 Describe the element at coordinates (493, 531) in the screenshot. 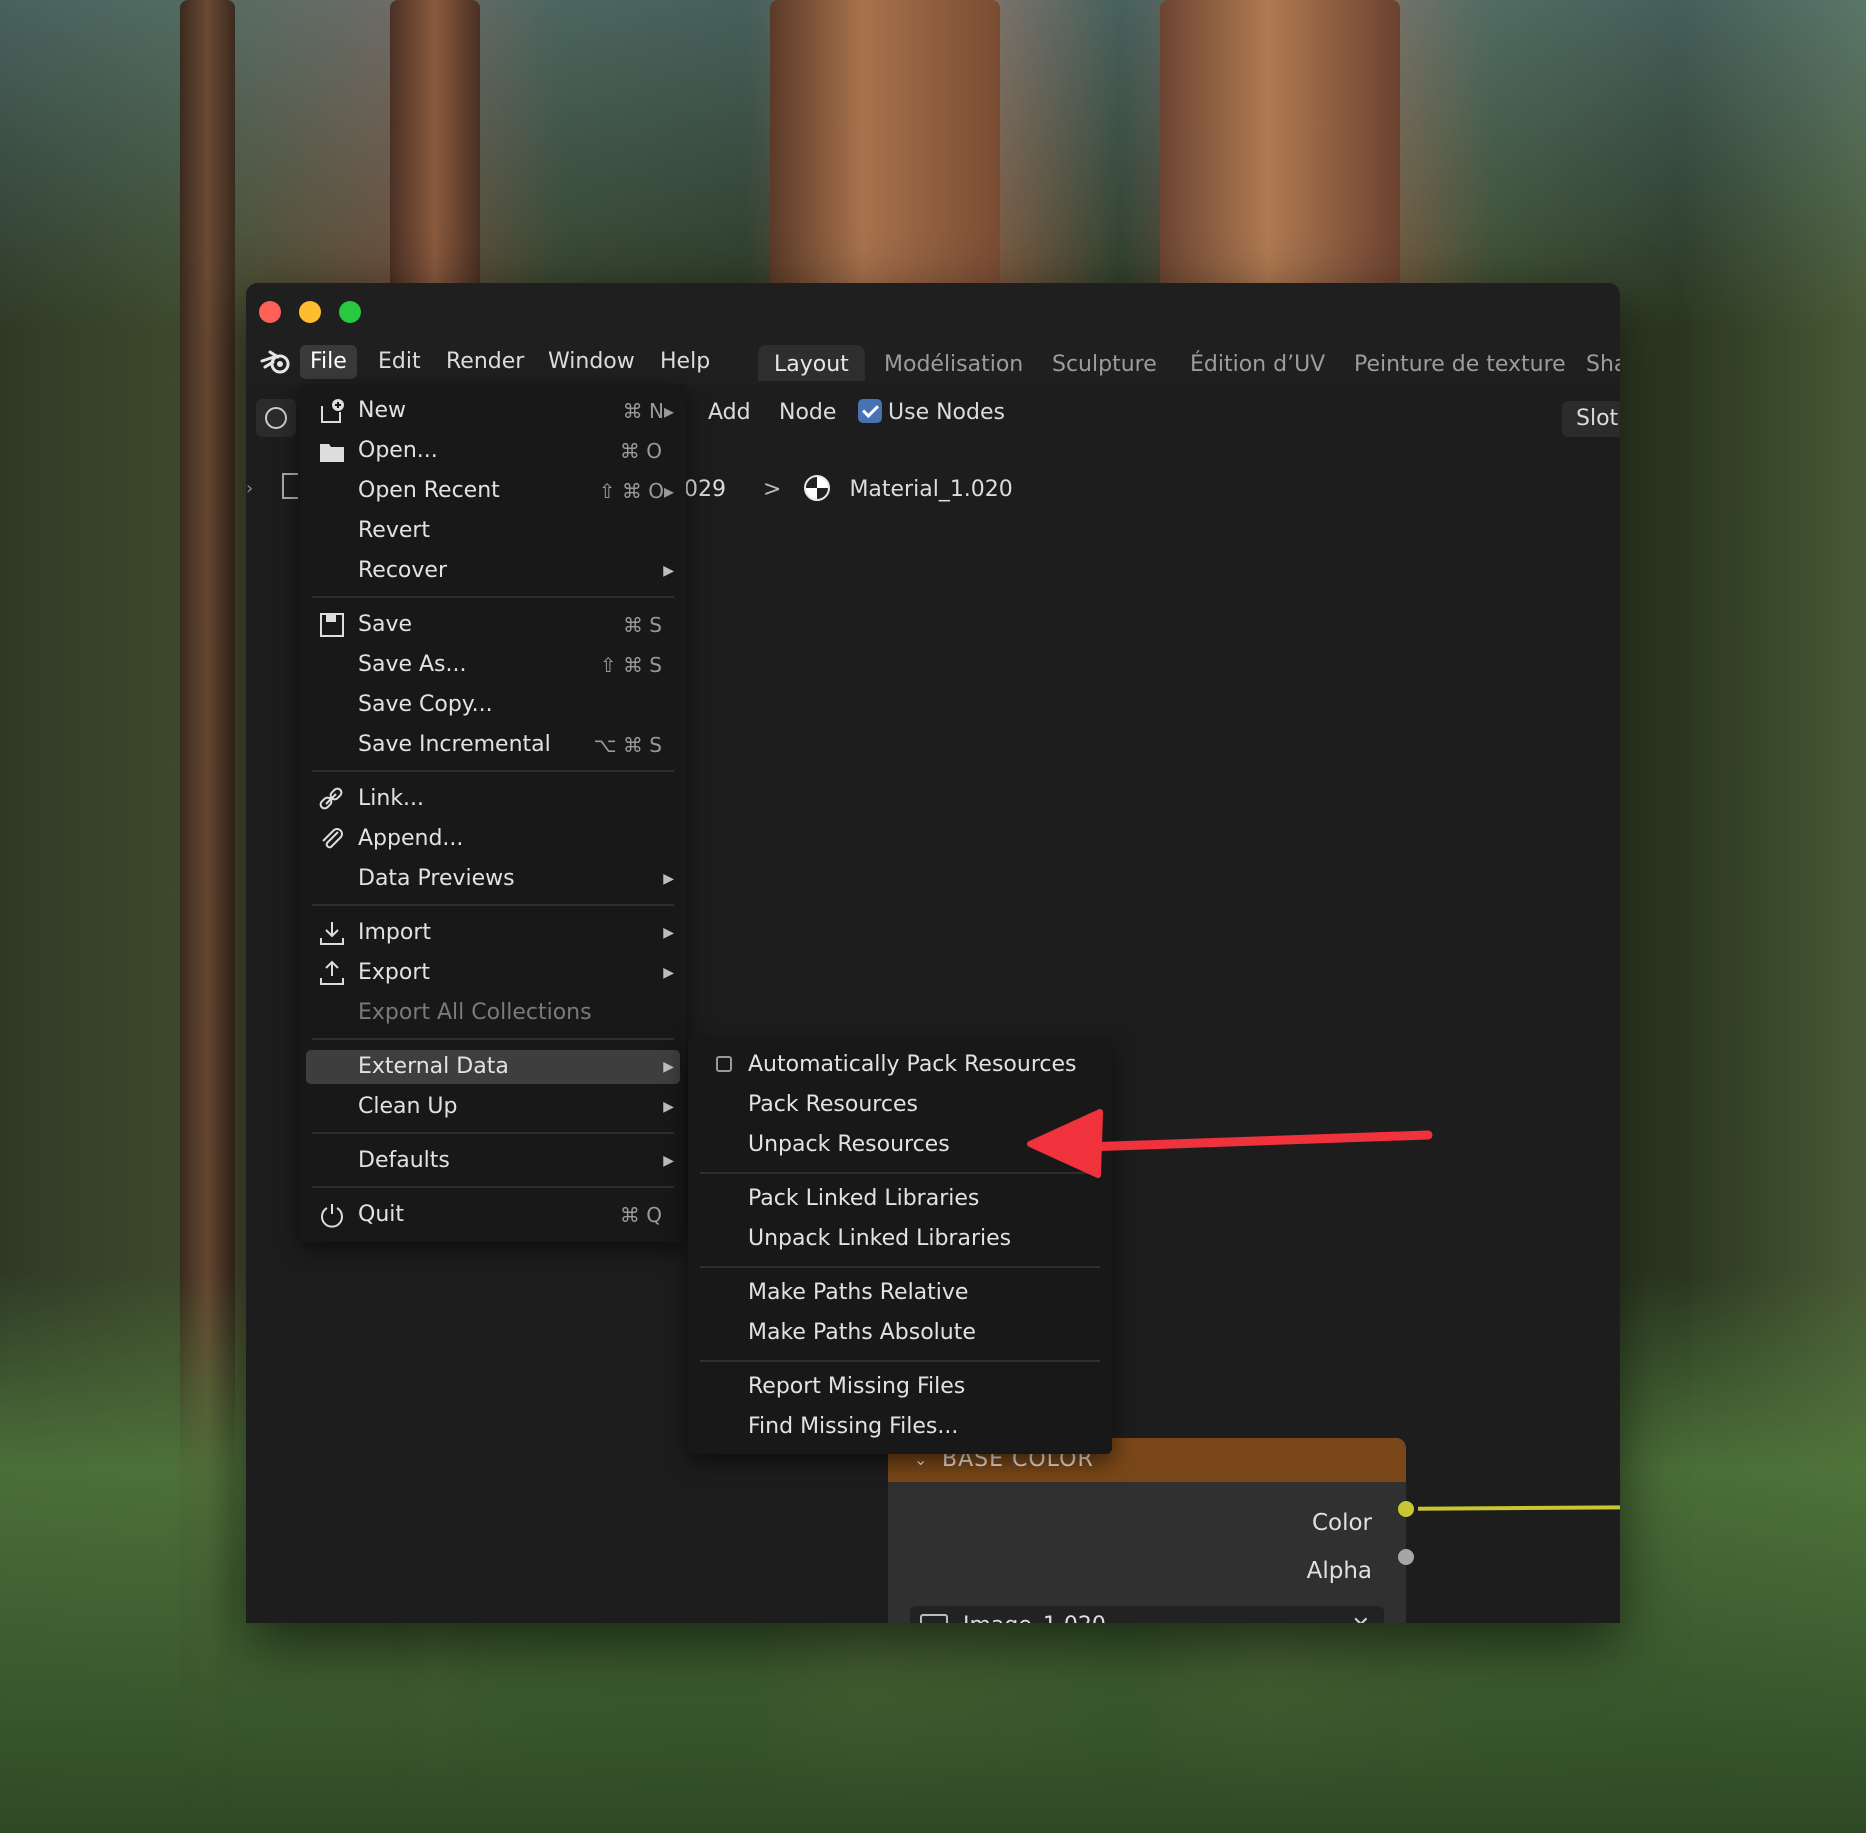

I see `menu-item-revert: Revert` at that location.